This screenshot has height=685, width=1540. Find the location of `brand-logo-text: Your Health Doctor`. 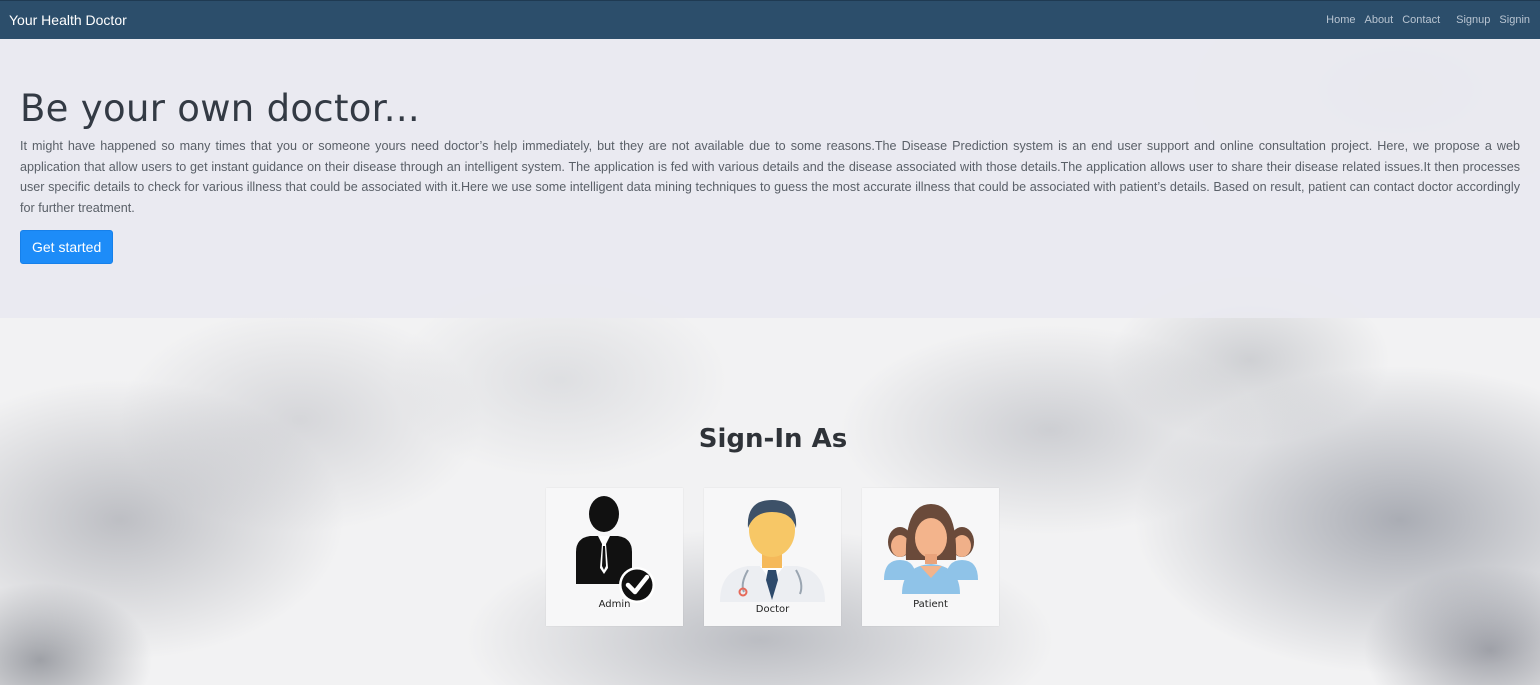

brand-logo-text: Your Health Doctor is located at coordinates (68, 20).